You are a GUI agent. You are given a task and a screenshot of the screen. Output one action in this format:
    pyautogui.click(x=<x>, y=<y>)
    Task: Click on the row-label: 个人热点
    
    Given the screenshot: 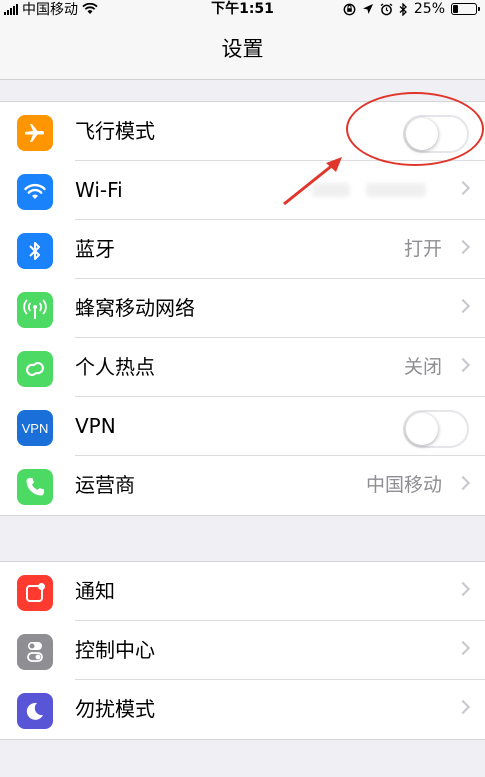 What is the action you would take?
    pyautogui.click(x=115, y=367)
    